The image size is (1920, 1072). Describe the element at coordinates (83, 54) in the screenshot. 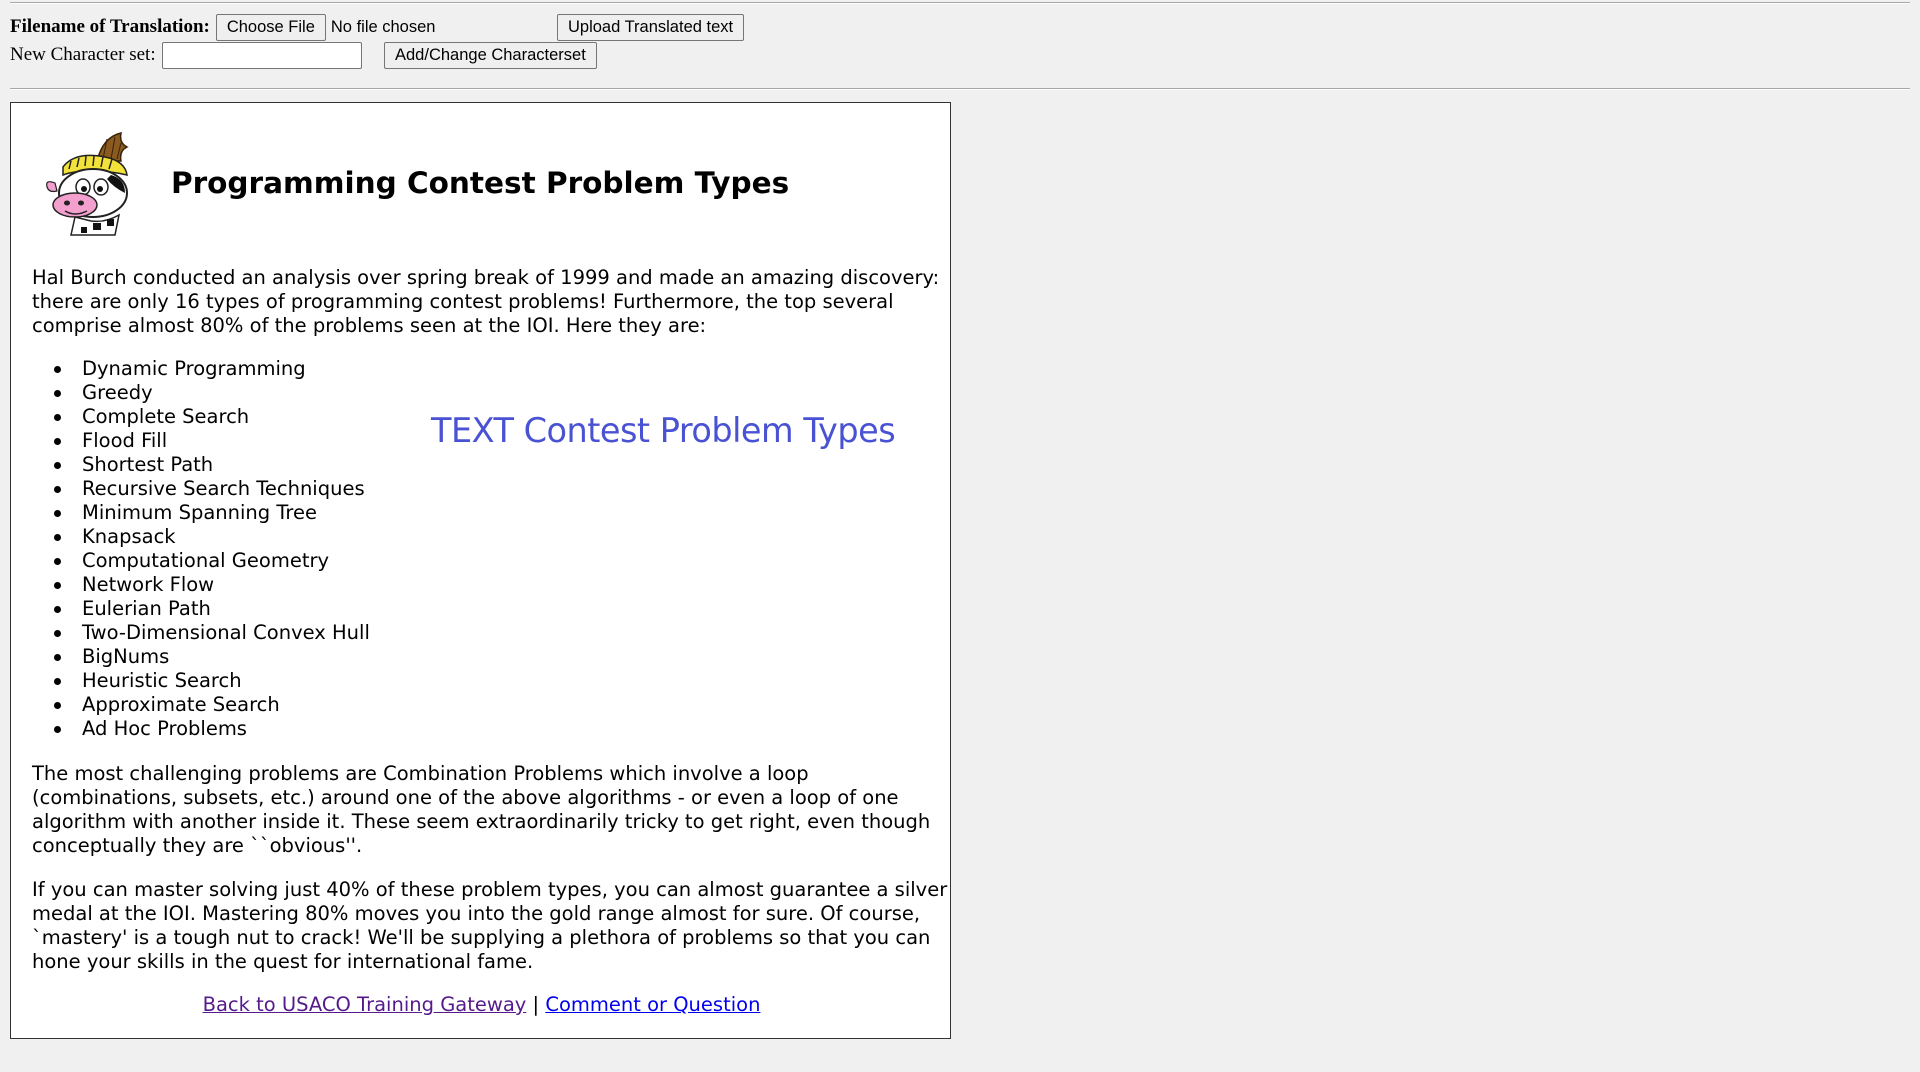

I see `charset-label: New Character set:` at that location.